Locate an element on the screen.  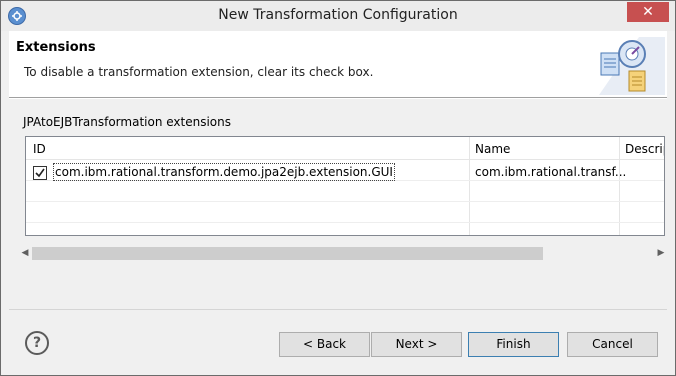
scroll-left-icon: ◀ is located at coordinates (25, 253).